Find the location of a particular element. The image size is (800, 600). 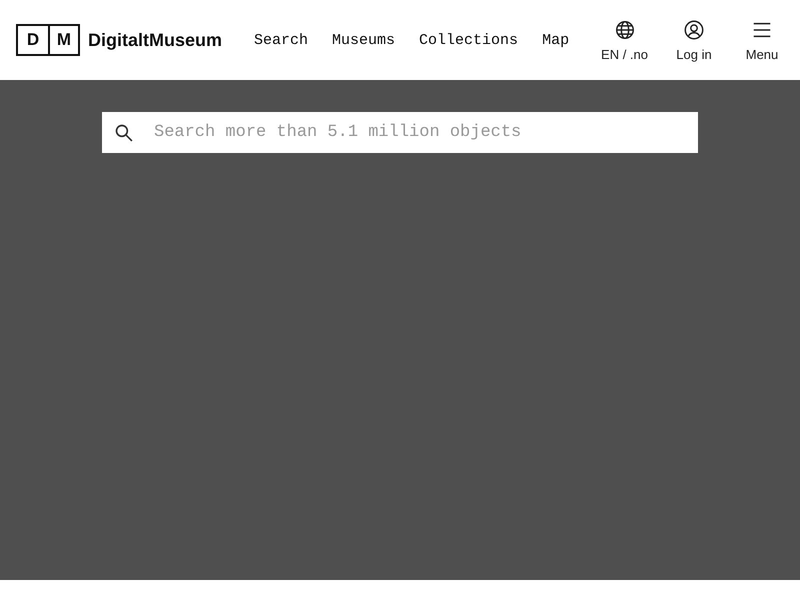

user-icon is located at coordinates (694, 29).